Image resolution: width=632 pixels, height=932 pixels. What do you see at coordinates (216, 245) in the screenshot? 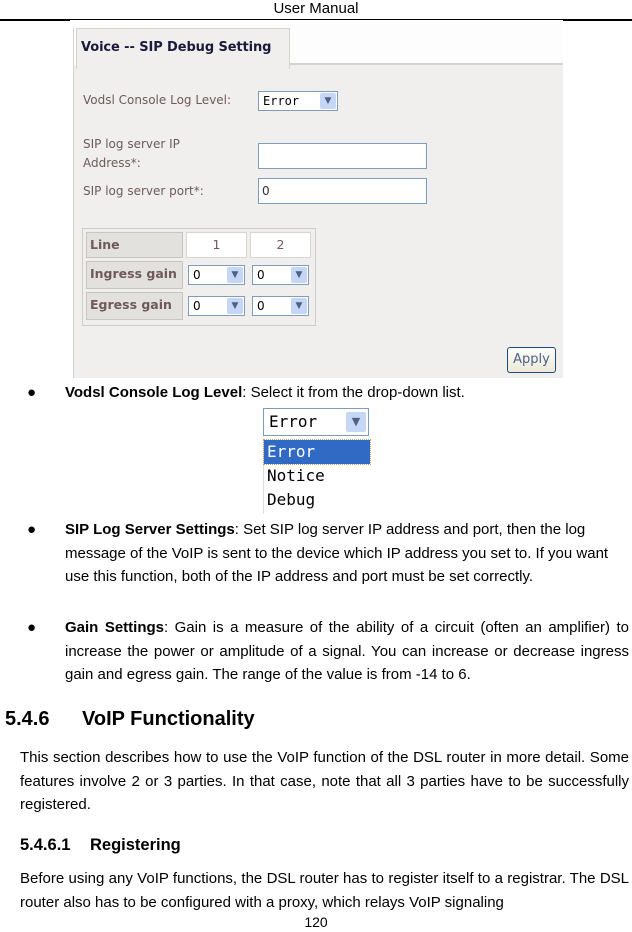
I see `line-number: 1` at bounding box center [216, 245].